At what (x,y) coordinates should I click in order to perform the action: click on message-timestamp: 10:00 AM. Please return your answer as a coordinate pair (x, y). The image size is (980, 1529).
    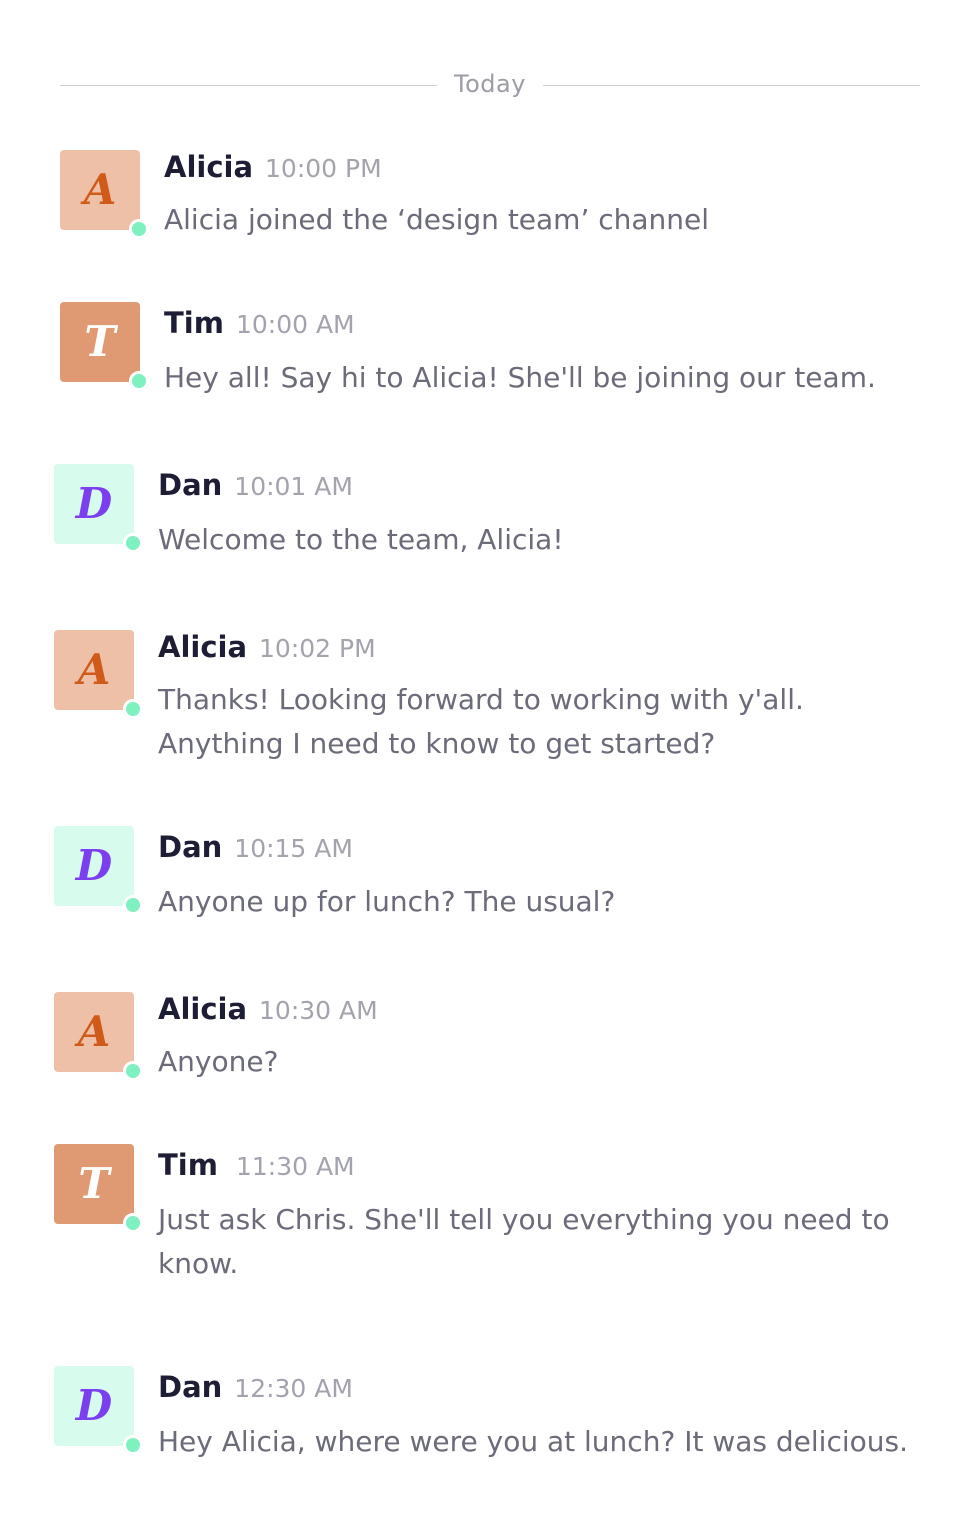
    Looking at the image, I should click on (295, 324).